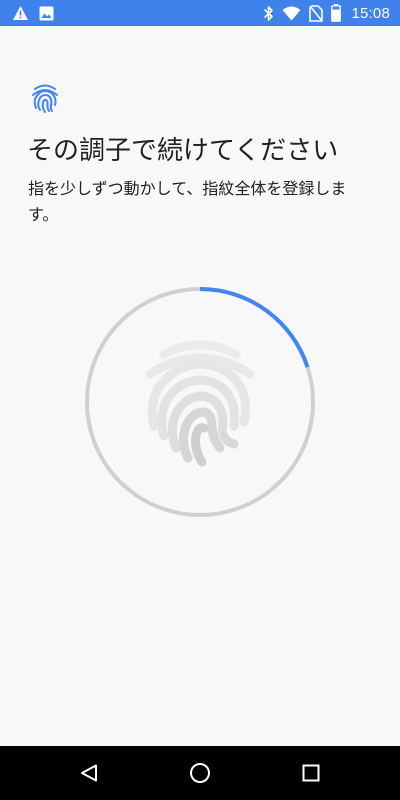 The width and height of the screenshot is (400, 800). I want to click on home-button, so click(200, 773).